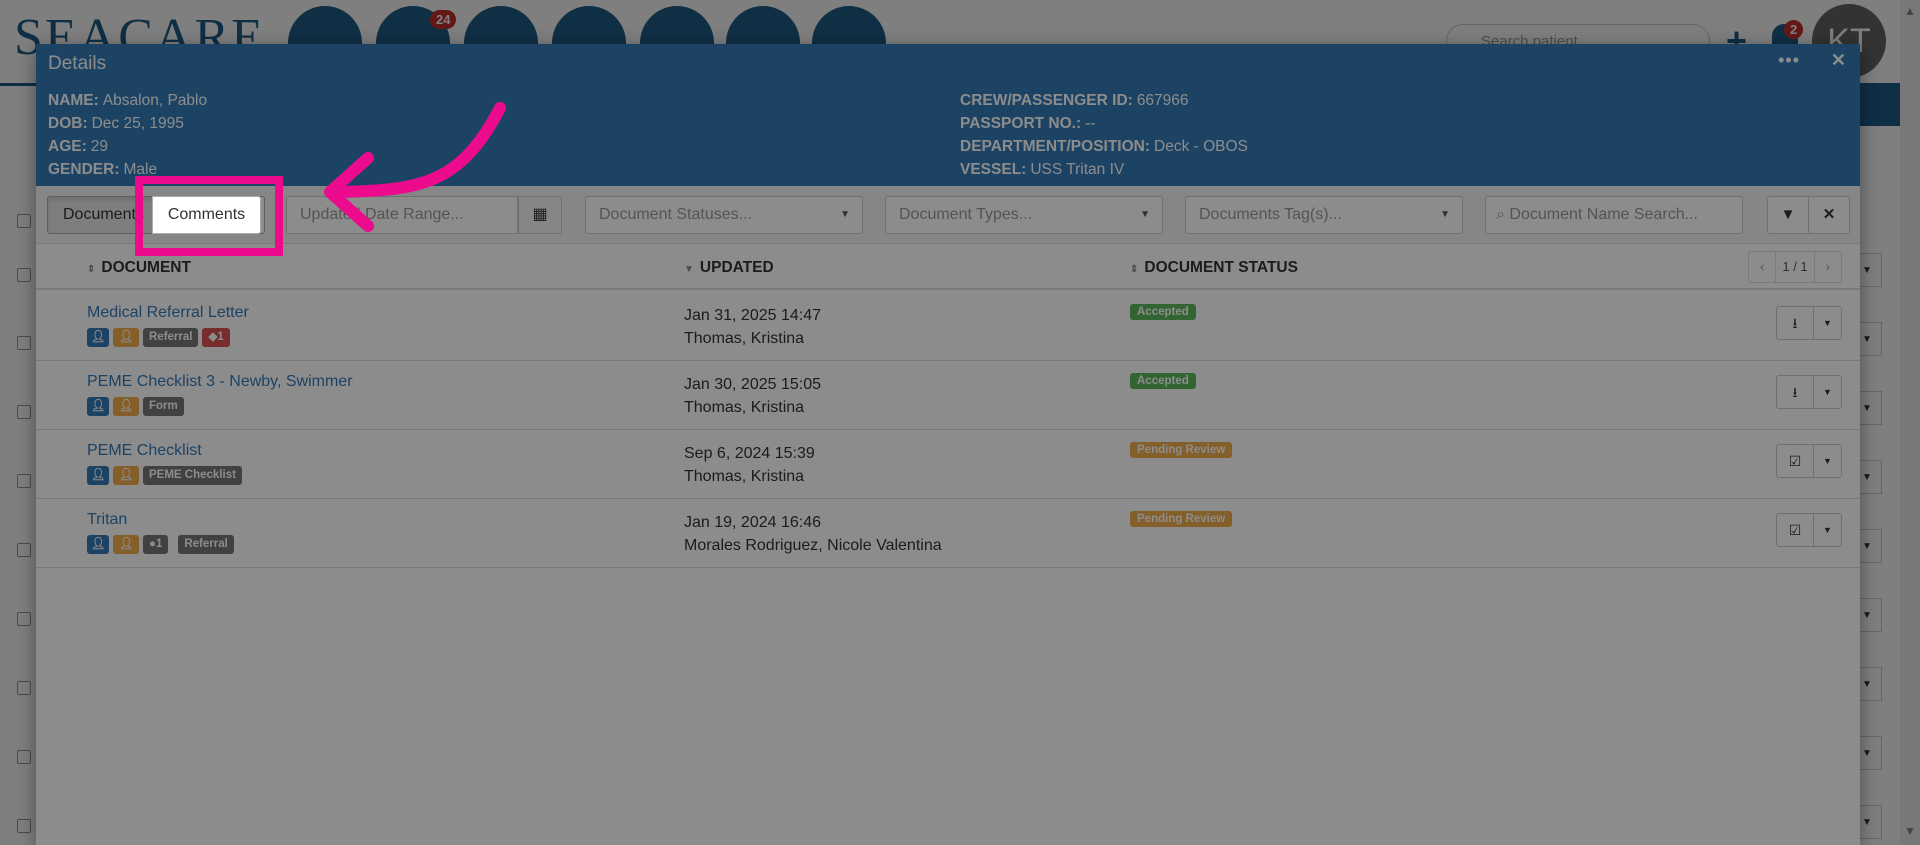 This screenshot has width=1920, height=845. I want to click on calendar-icon: ▦, so click(540, 215).